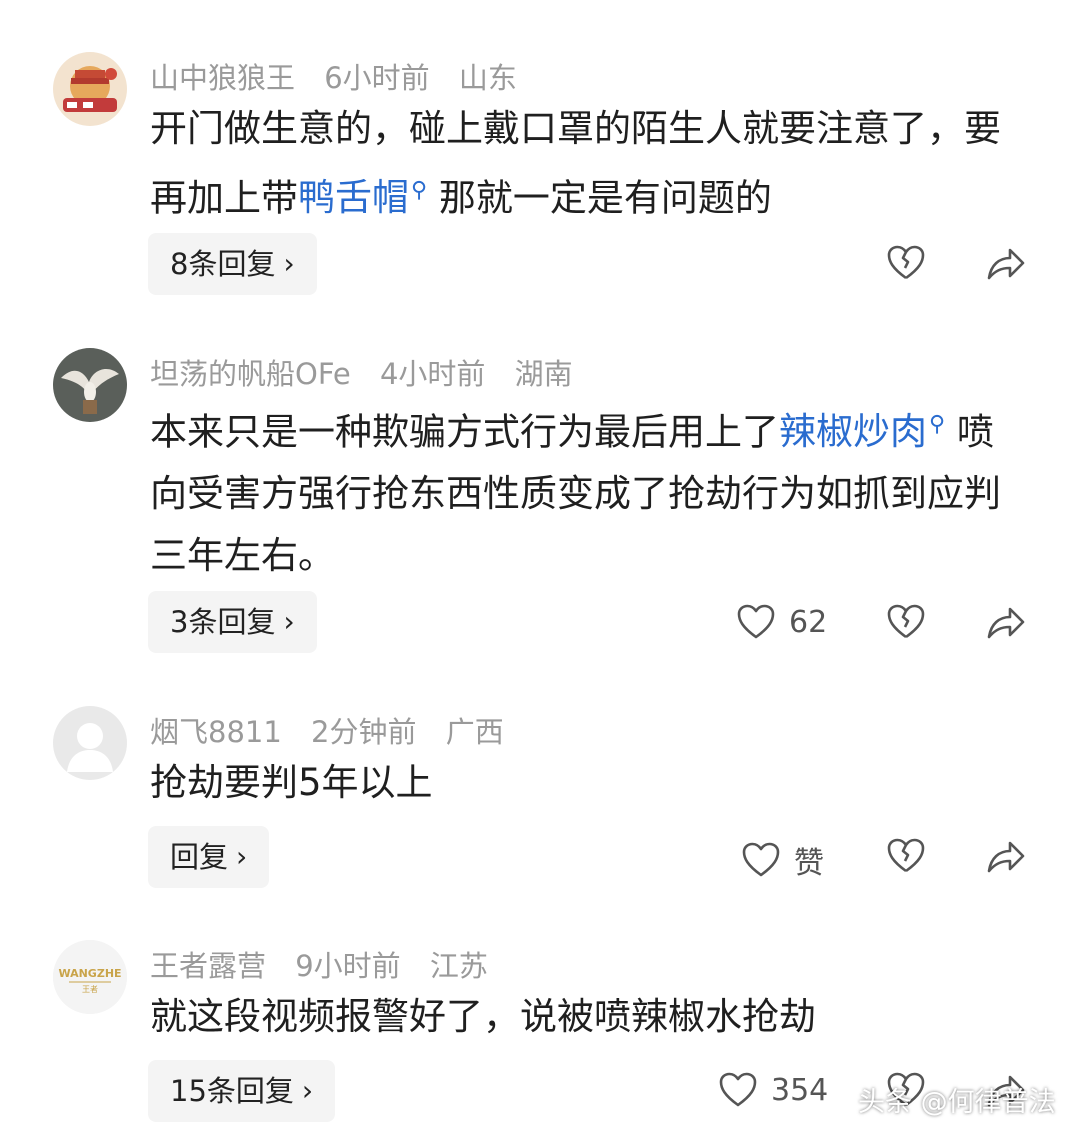  What do you see at coordinates (208, 966) in the screenshot?
I see `username: 王者露营` at bounding box center [208, 966].